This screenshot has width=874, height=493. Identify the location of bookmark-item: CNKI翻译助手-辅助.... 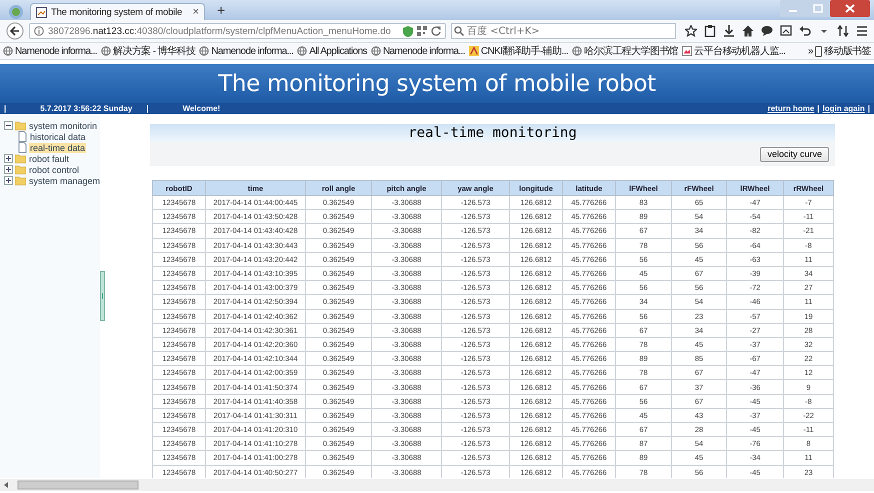
(518, 51).